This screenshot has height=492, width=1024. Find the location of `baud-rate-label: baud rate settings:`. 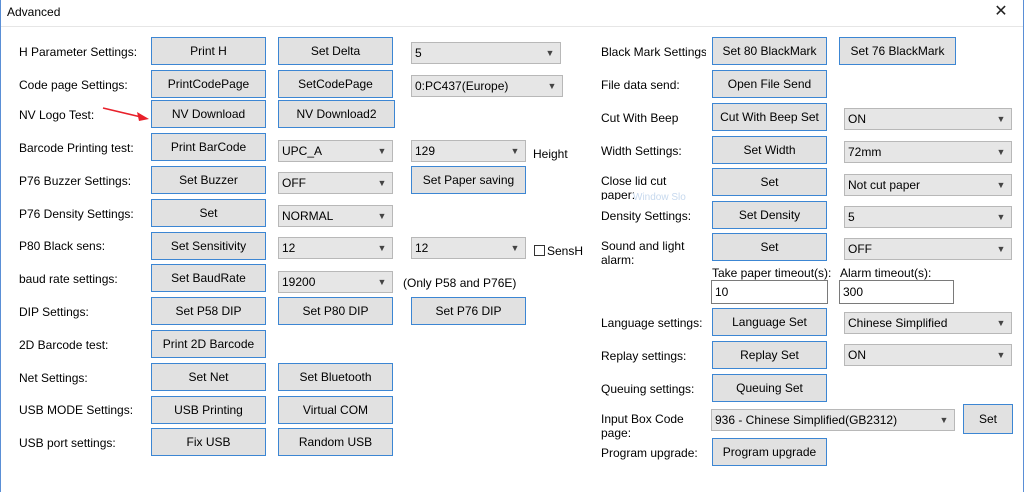

baud-rate-label: baud rate settings: is located at coordinates (68, 279).